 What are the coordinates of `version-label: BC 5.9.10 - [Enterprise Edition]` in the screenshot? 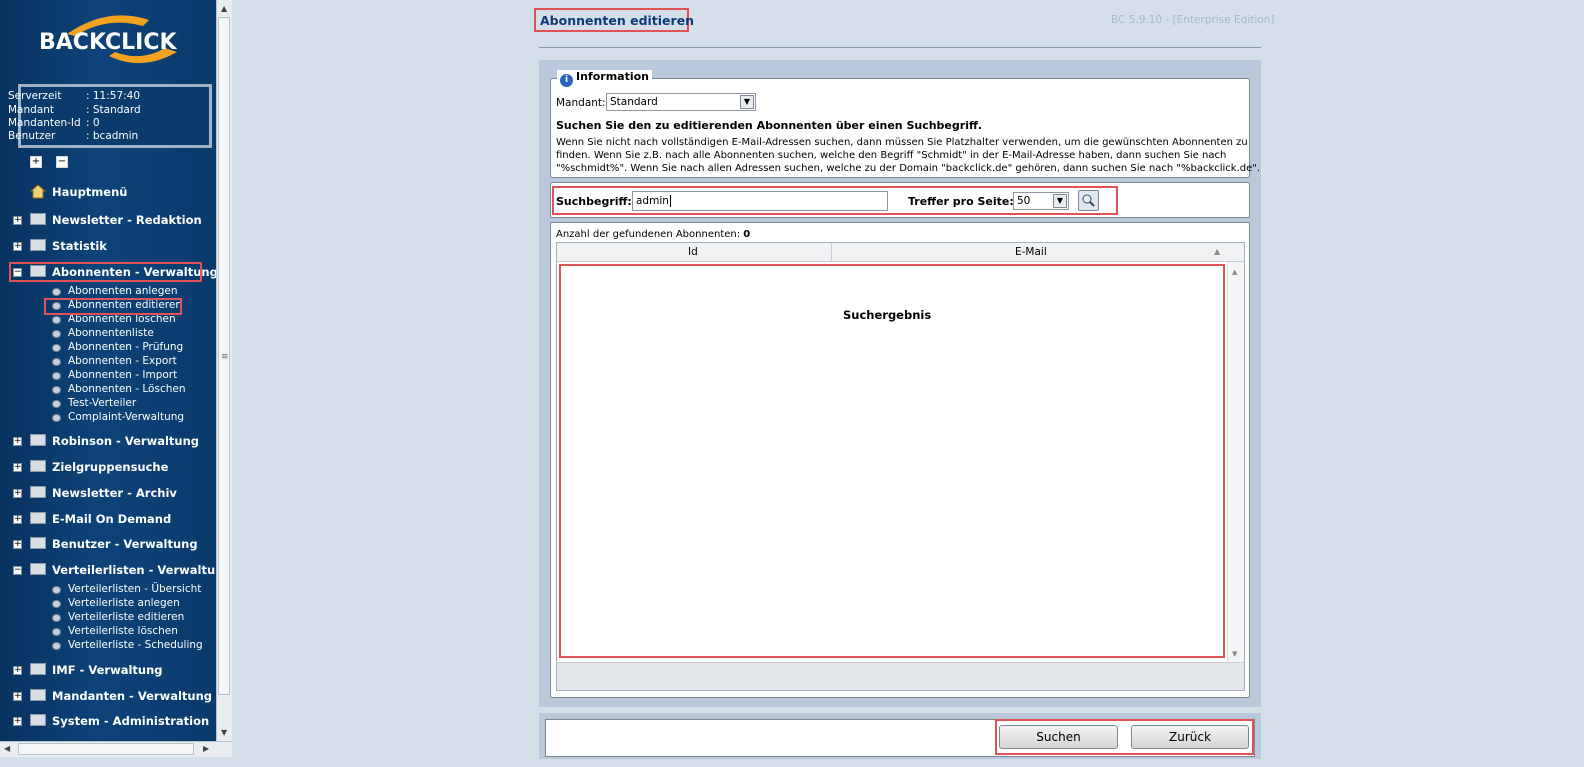 It's located at (1193, 20).